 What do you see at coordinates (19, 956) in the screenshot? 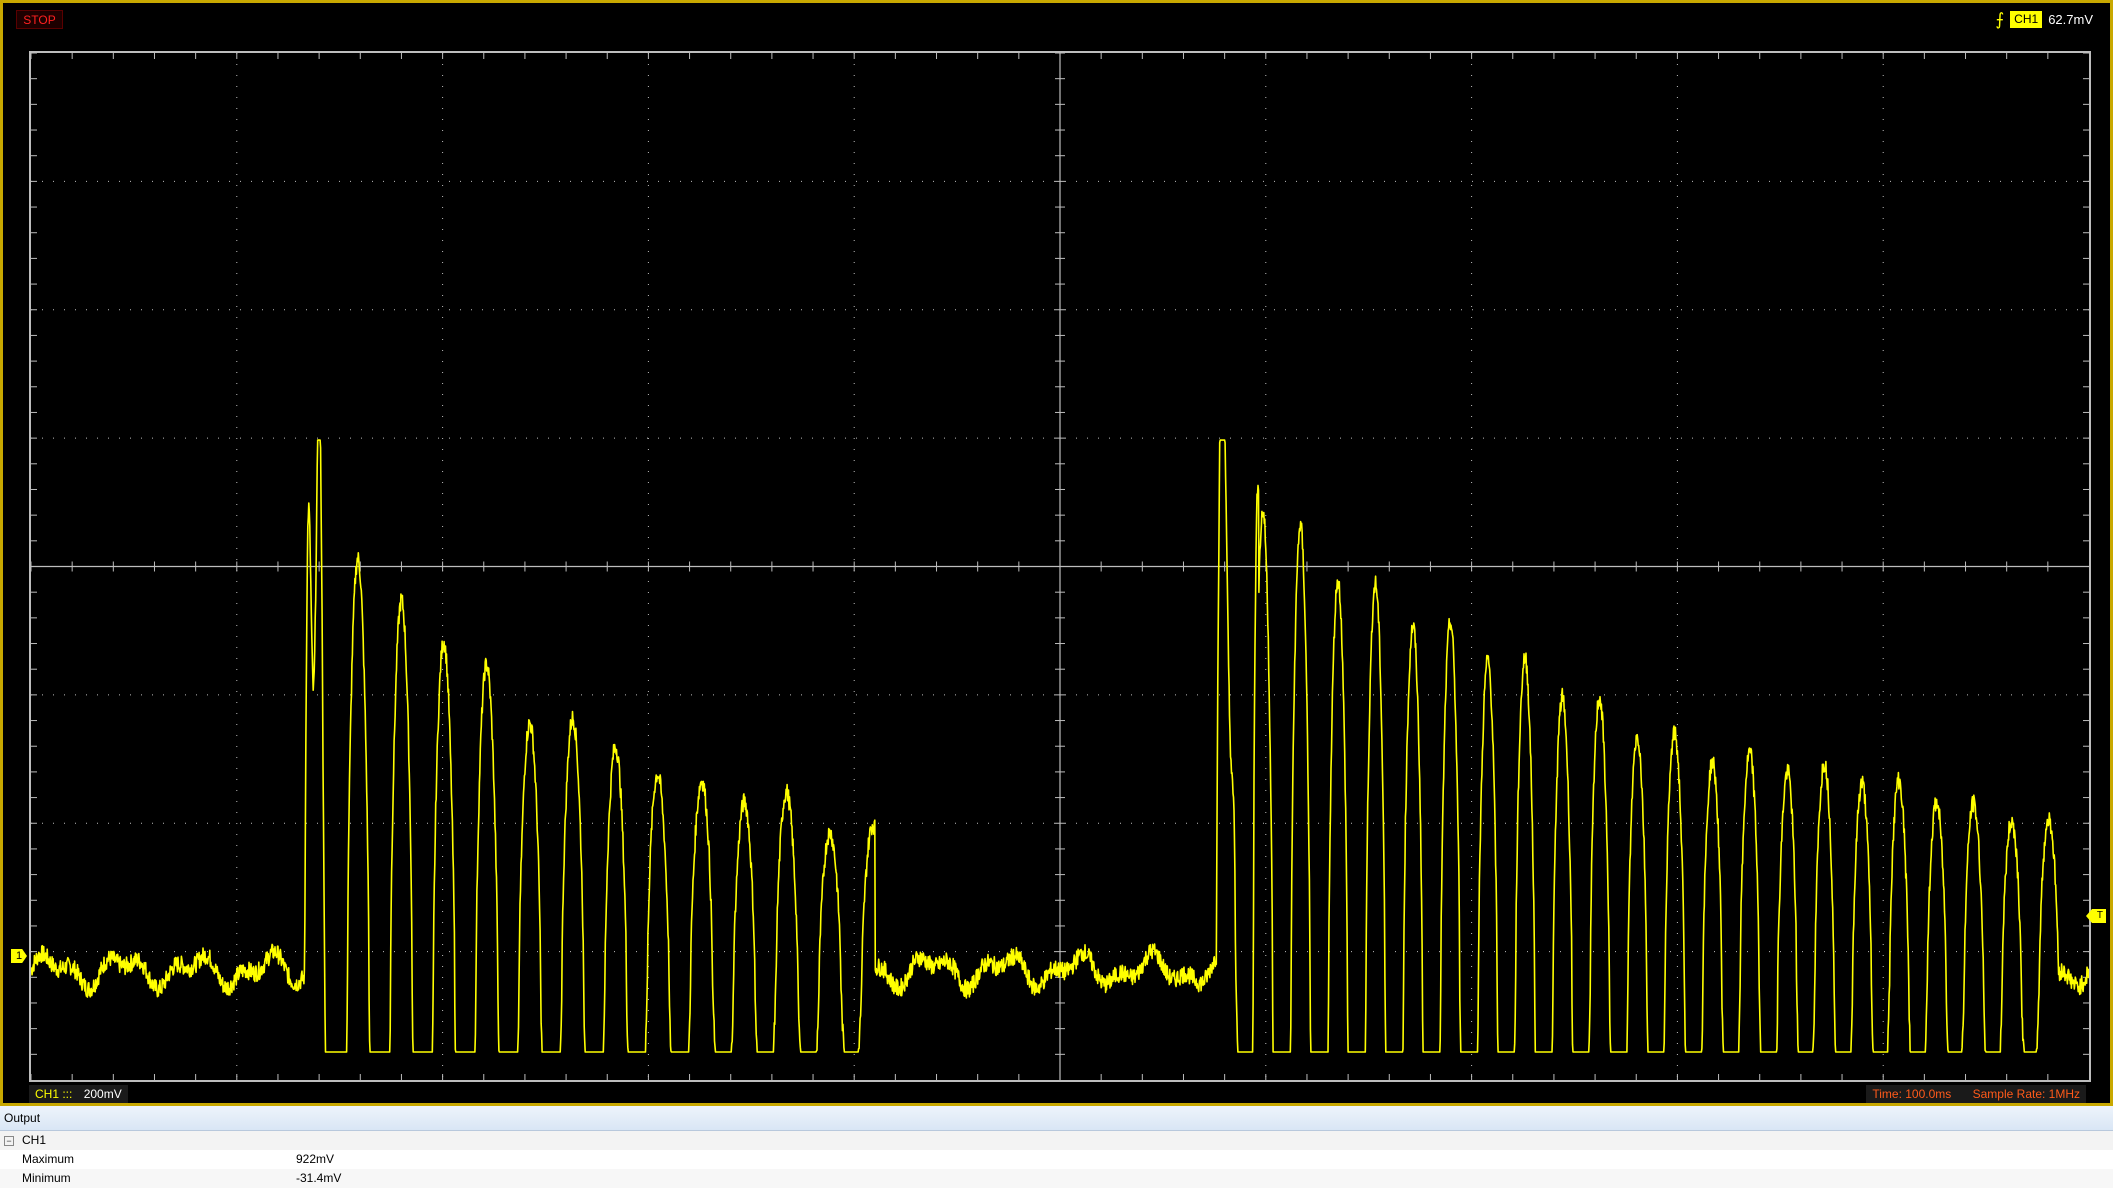
I see `ch1-ground-marker: 1` at bounding box center [19, 956].